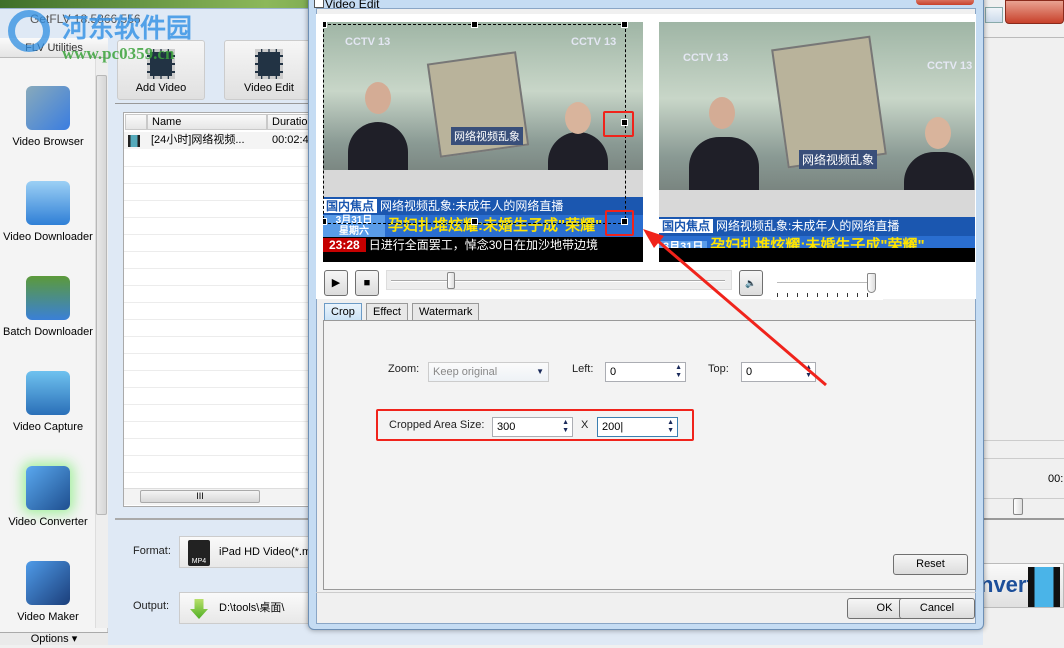  What do you see at coordinates (127, 28) in the screenshot?
I see `watermark-name: 河东软件园` at bounding box center [127, 28].